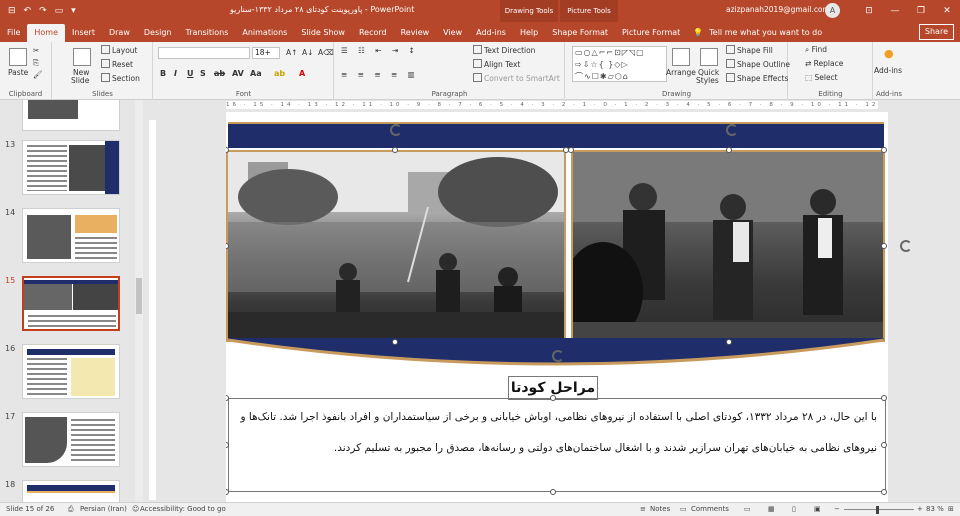 This screenshot has height=516, width=960. What do you see at coordinates (869, 11) in the screenshot?
I see `ribbon-display-icon: ⊡` at bounding box center [869, 11].